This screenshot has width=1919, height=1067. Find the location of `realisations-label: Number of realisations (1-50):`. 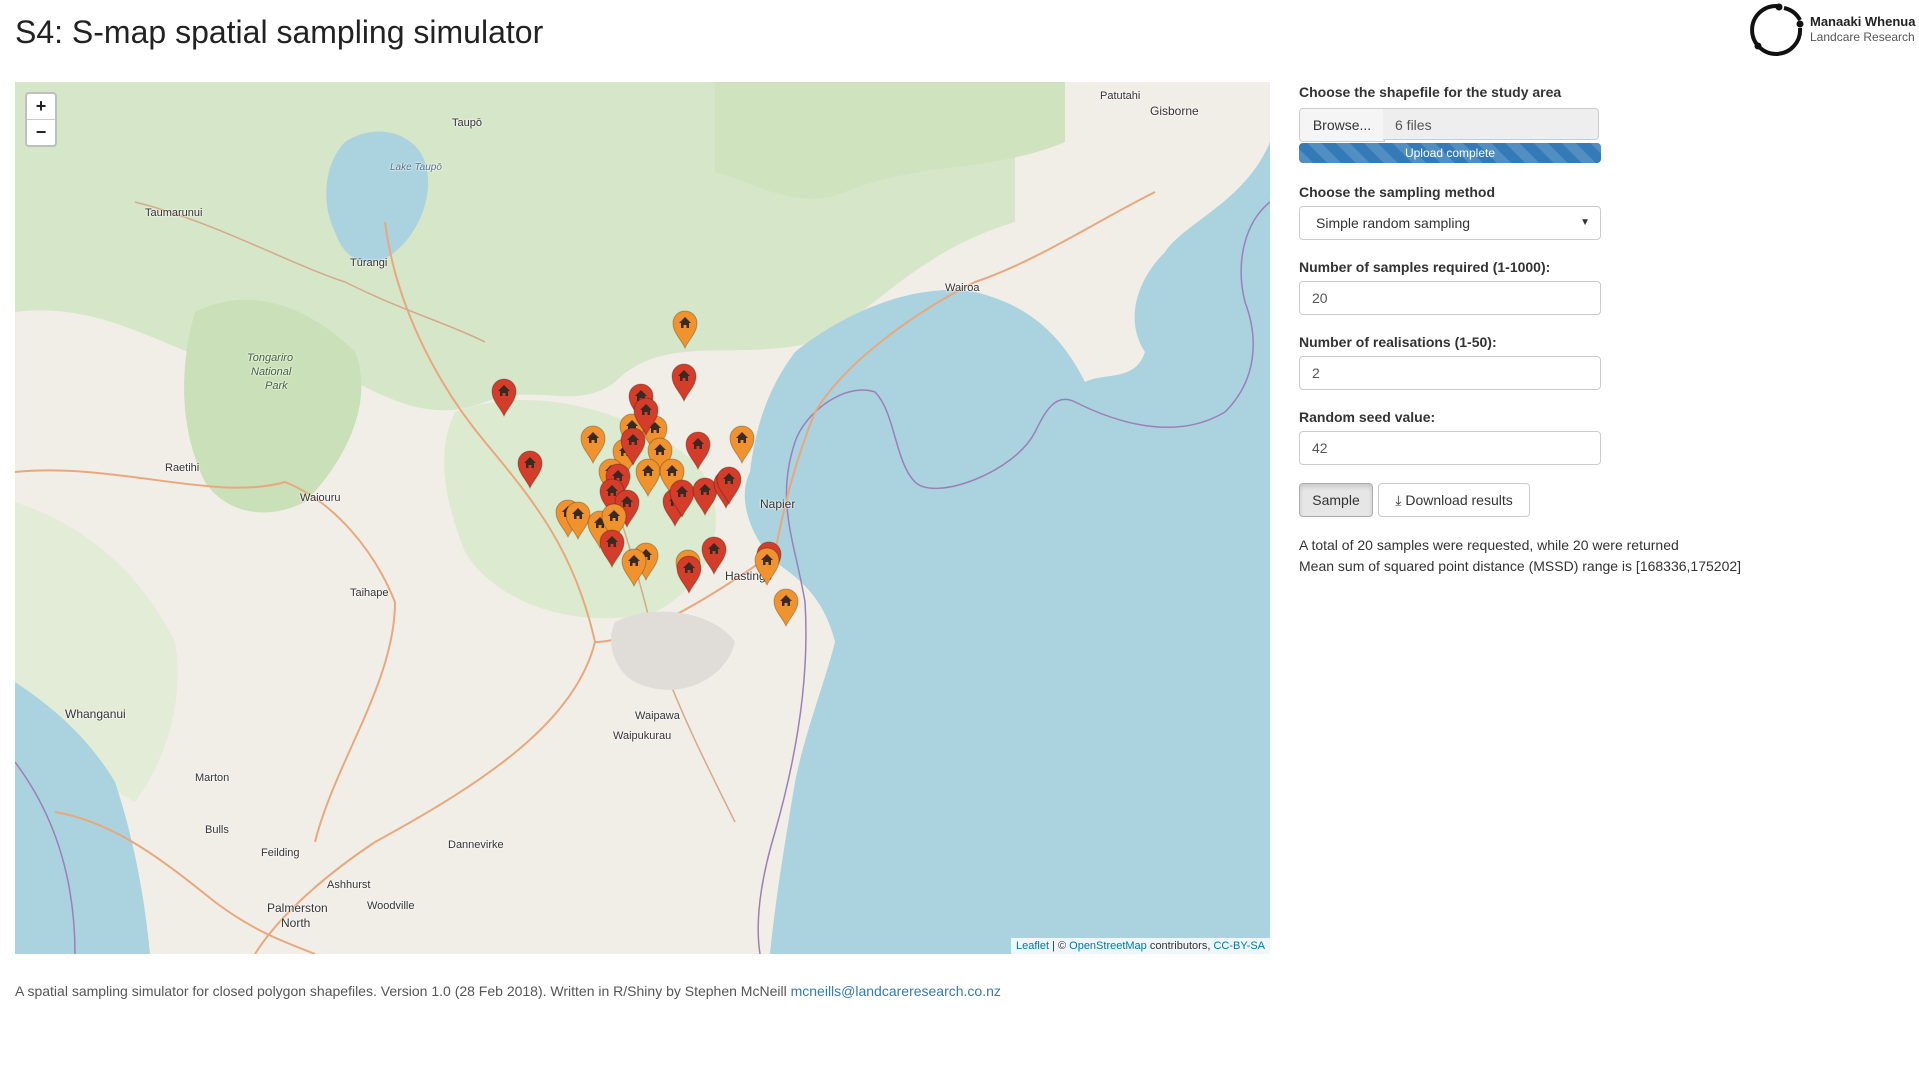

realisations-label: Number of realisations (1-50): is located at coordinates (1398, 342).